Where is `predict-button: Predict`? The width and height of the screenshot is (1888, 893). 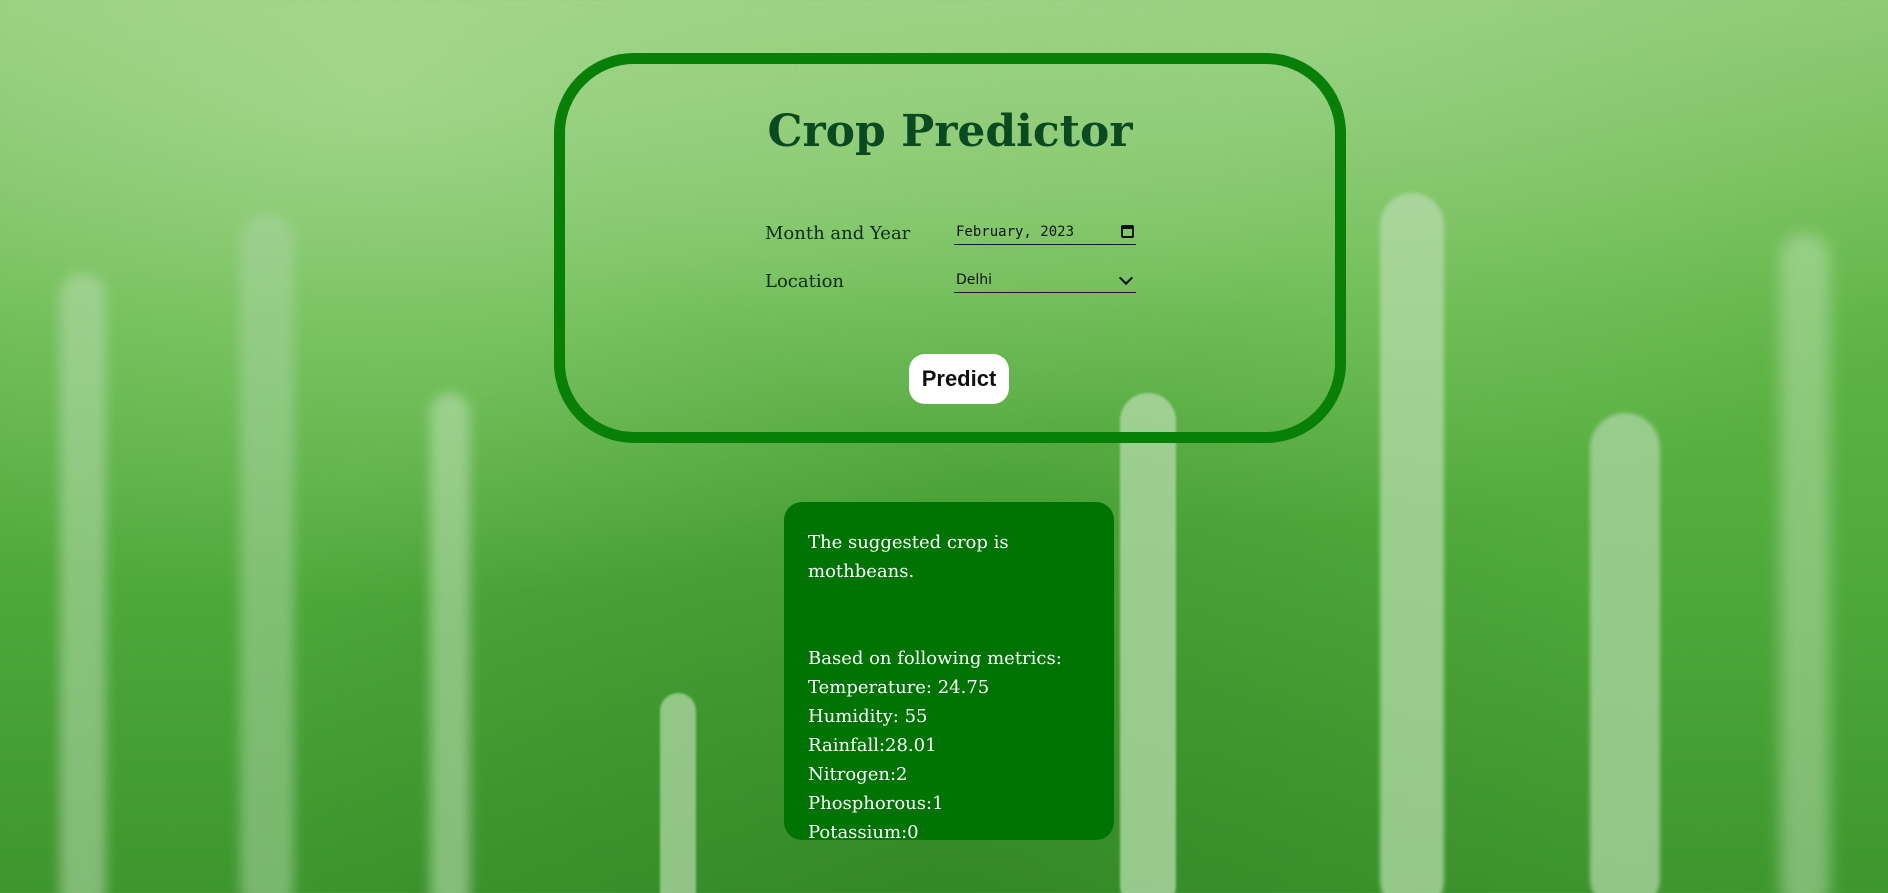 predict-button: Predict is located at coordinates (959, 379).